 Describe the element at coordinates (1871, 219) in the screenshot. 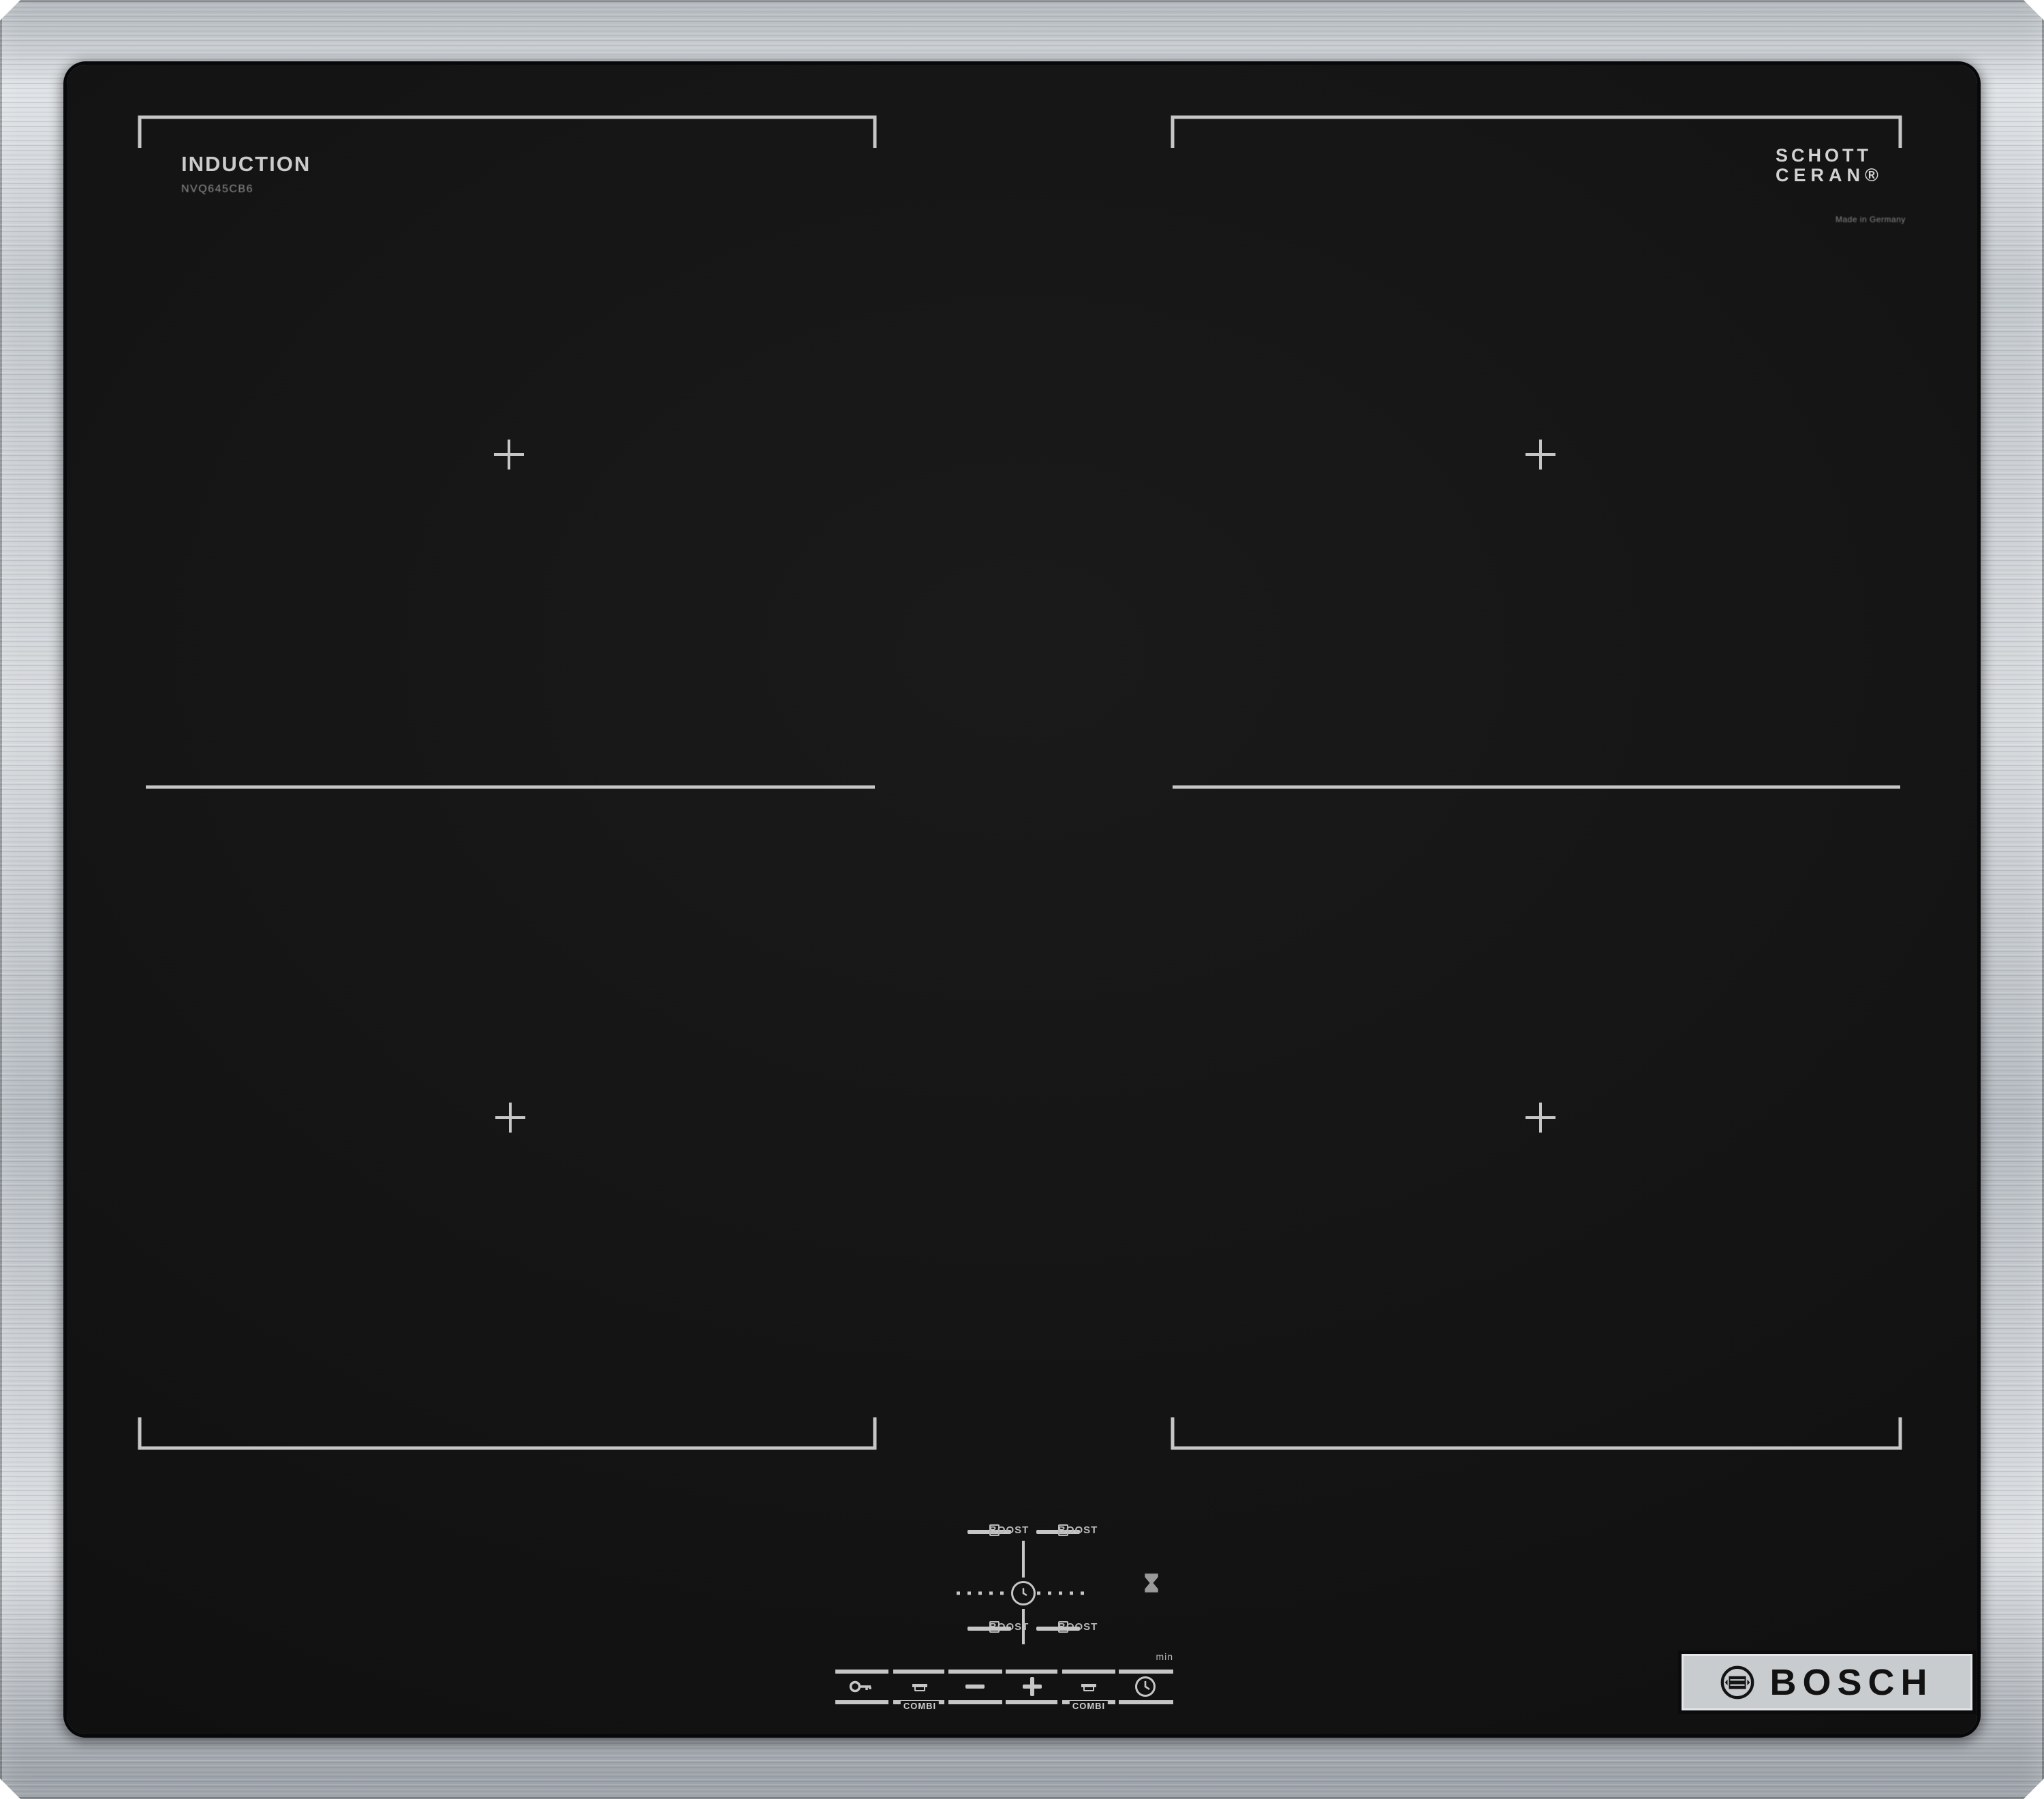

I see `schott-subtext: Made in Germany` at that location.